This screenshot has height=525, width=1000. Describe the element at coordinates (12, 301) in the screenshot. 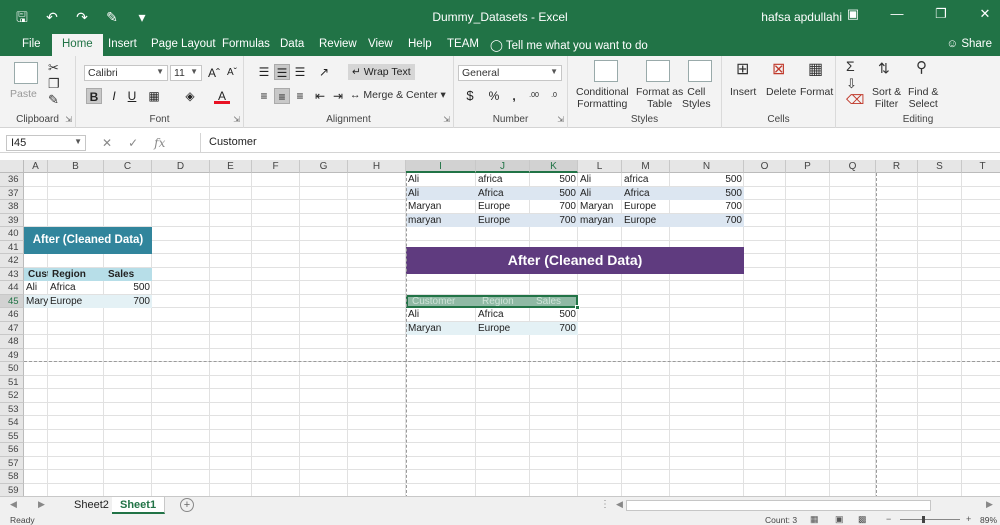

I see `row-header-45: 45` at that location.